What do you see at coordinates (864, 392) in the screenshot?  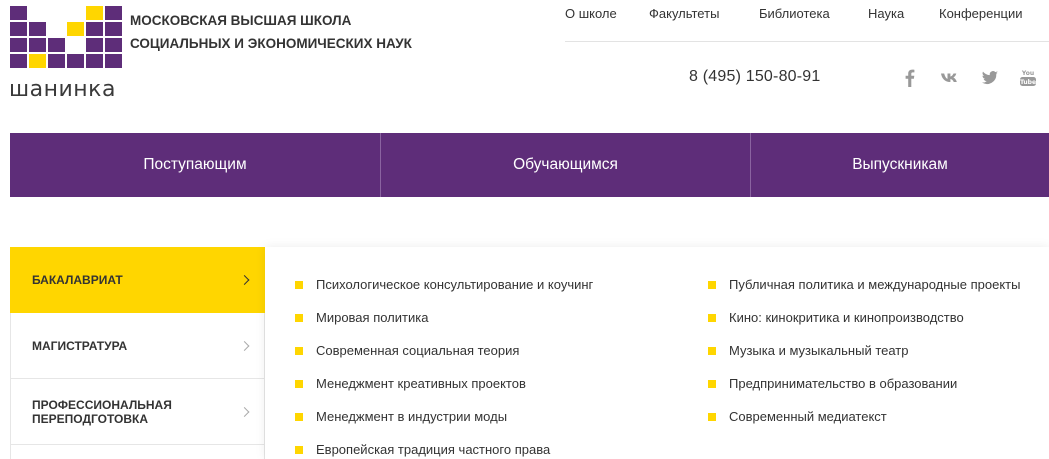 I see `list-item: Предпринимательство в образовании` at bounding box center [864, 392].